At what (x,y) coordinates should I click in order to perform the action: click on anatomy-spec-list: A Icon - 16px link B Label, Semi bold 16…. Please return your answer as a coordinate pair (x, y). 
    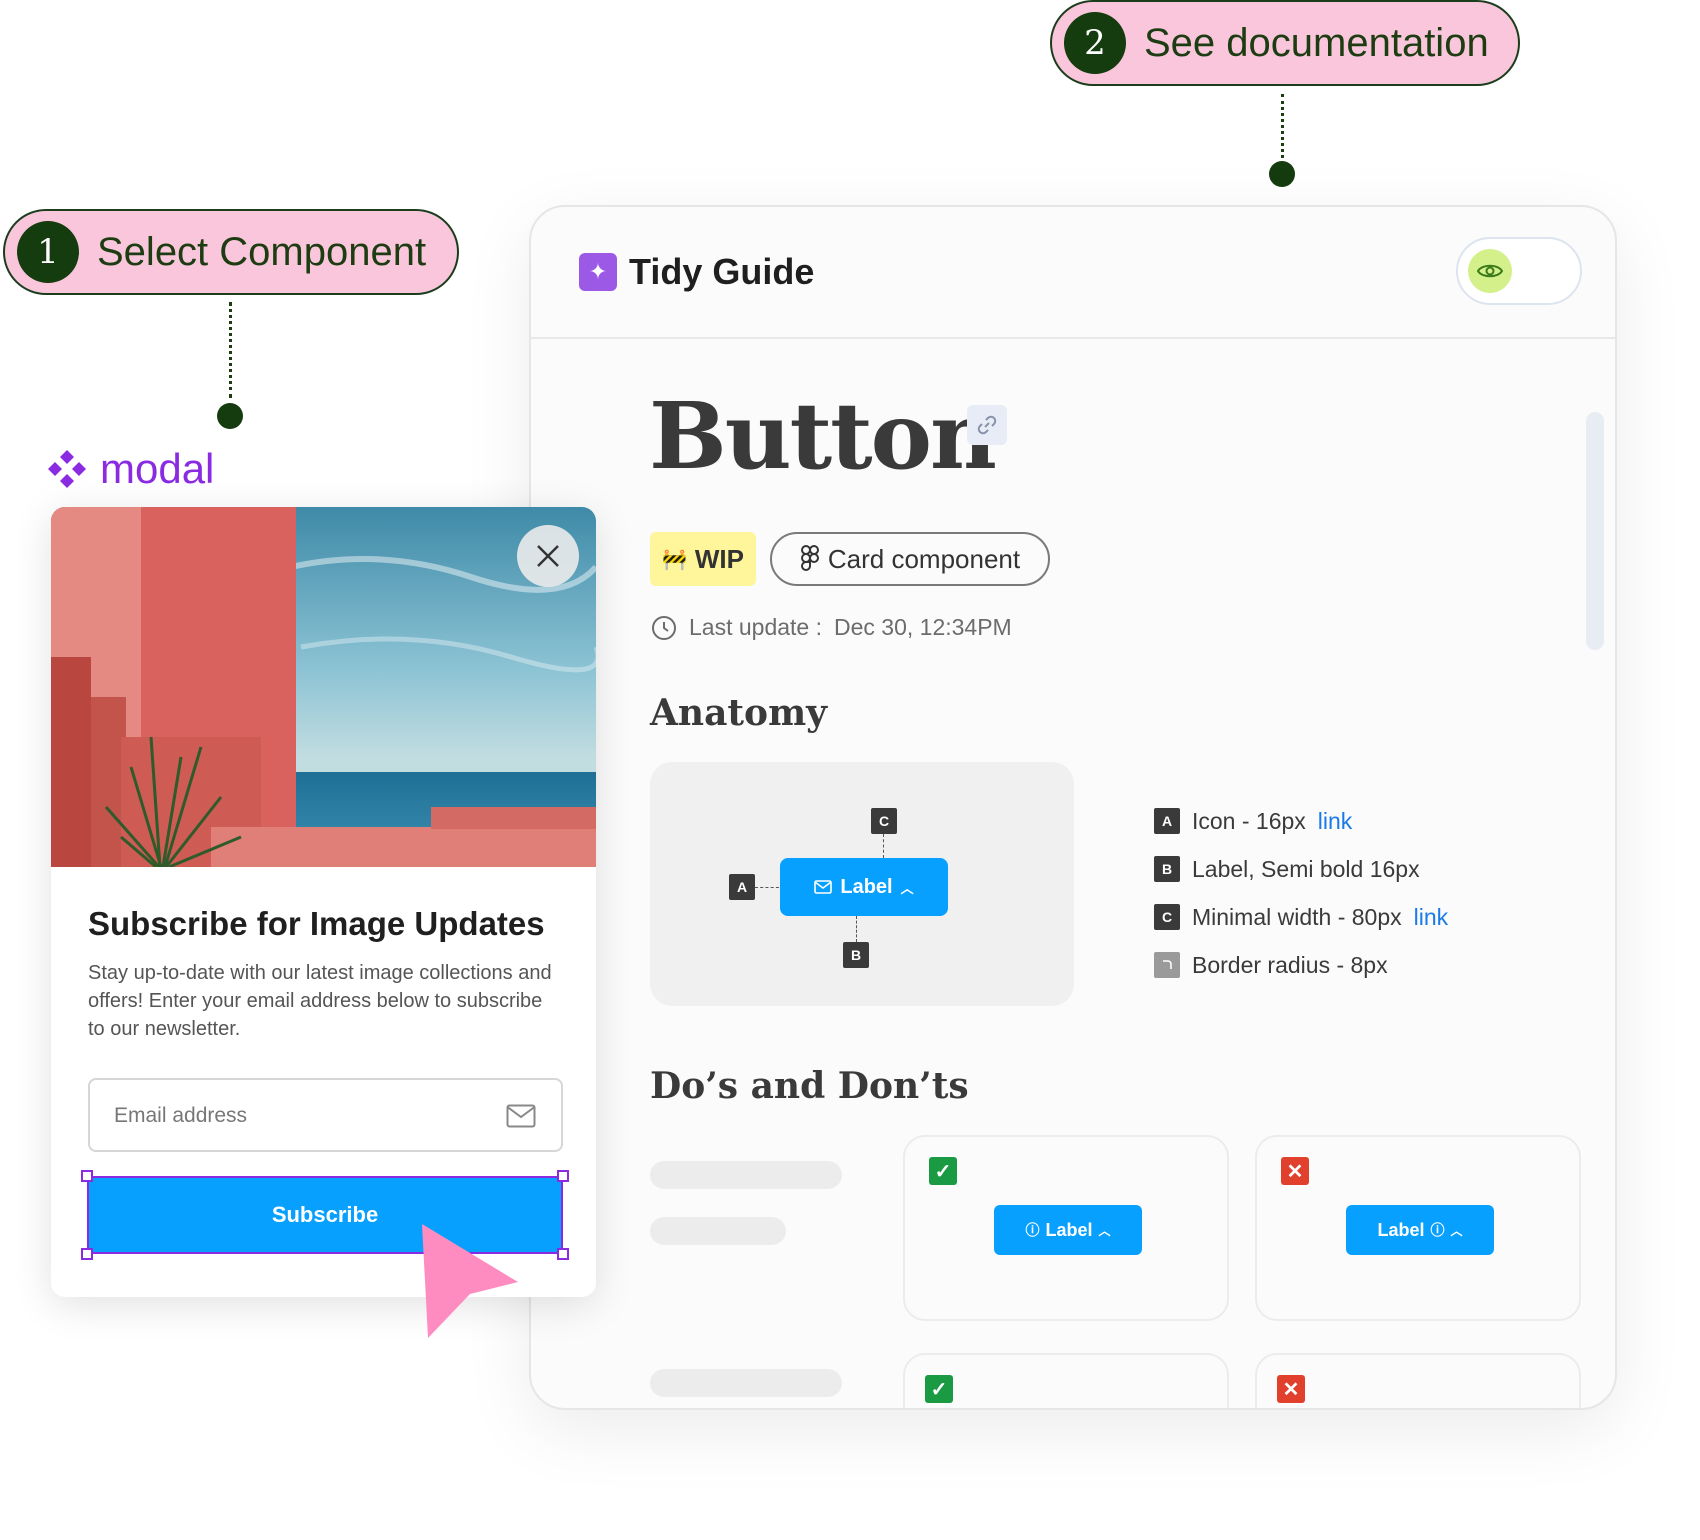
    Looking at the image, I should click on (1301, 893).